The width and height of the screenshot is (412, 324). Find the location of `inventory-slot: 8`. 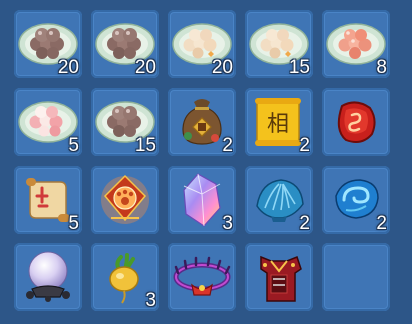

inventory-slot: 8 is located at coordinates (356, 44).